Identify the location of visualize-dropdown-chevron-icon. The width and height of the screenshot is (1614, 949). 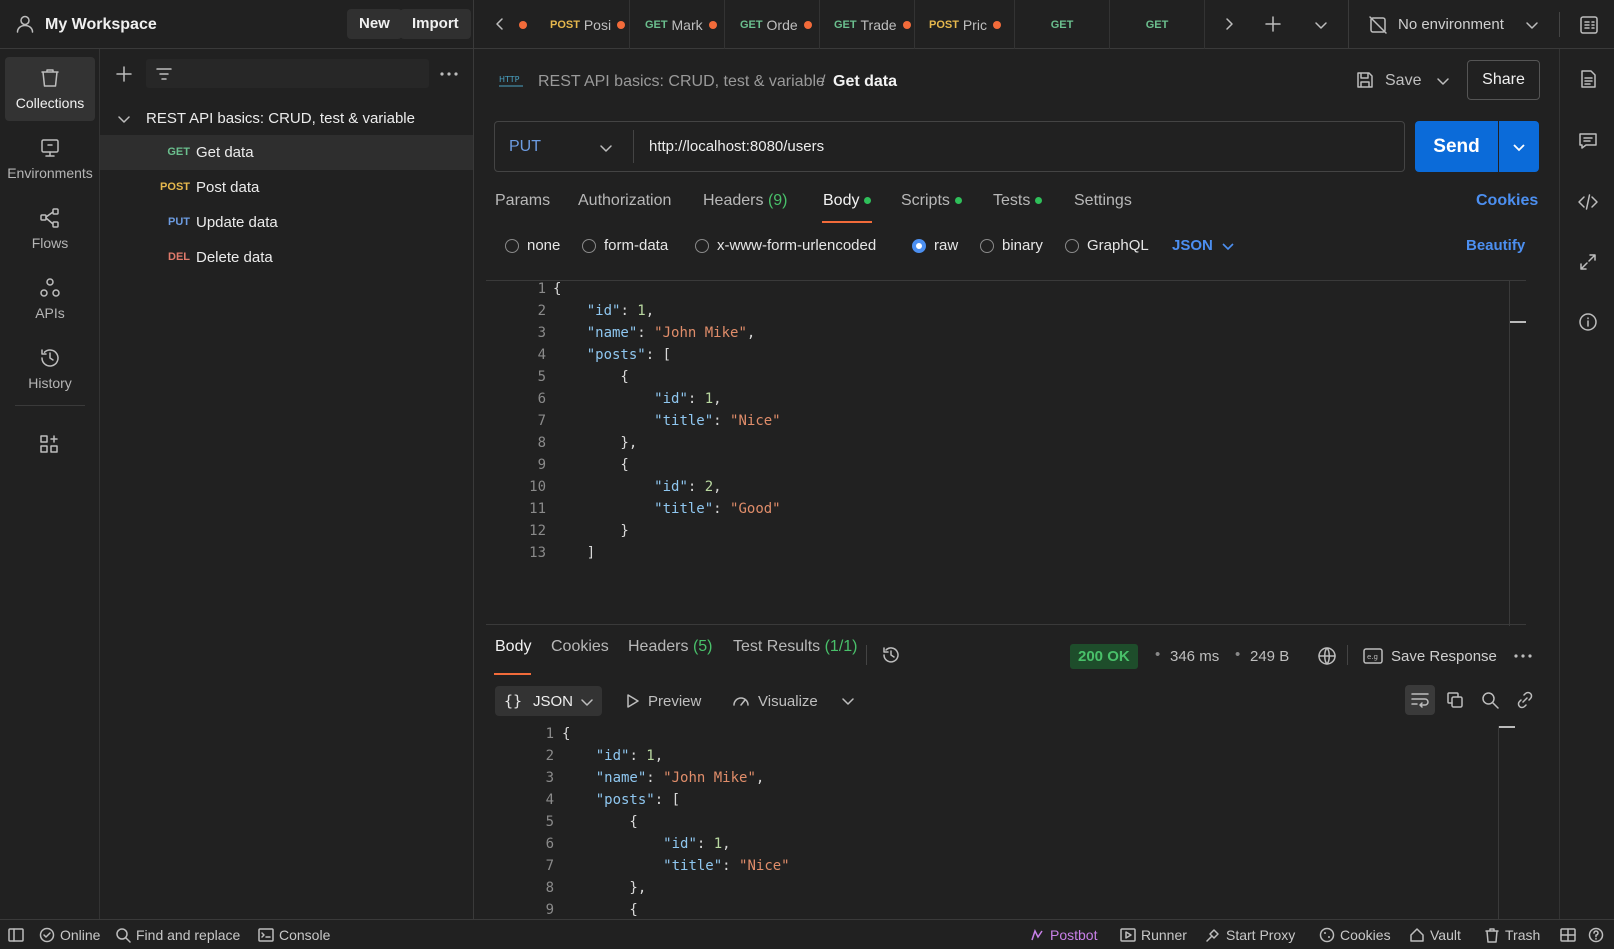
(848, 701).